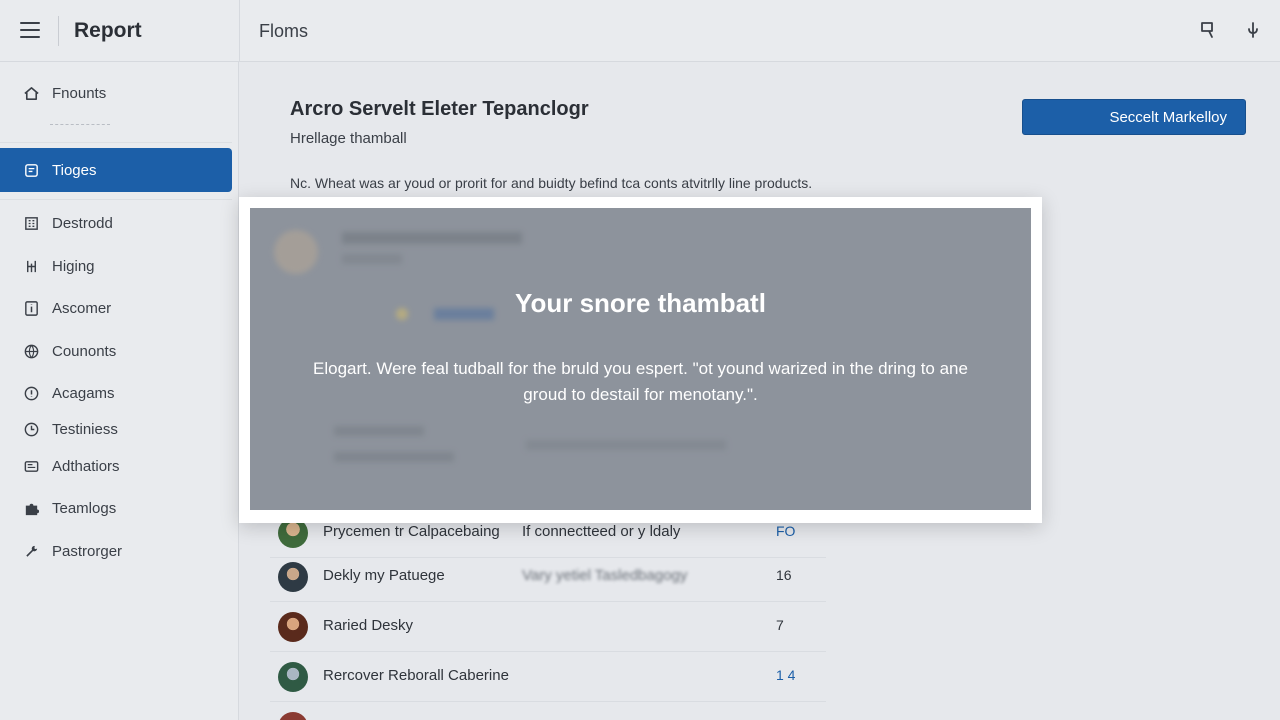 The height and width of the screenshot is (720, 1280). I want to click on hierarchy-icon, so click(31, 266).